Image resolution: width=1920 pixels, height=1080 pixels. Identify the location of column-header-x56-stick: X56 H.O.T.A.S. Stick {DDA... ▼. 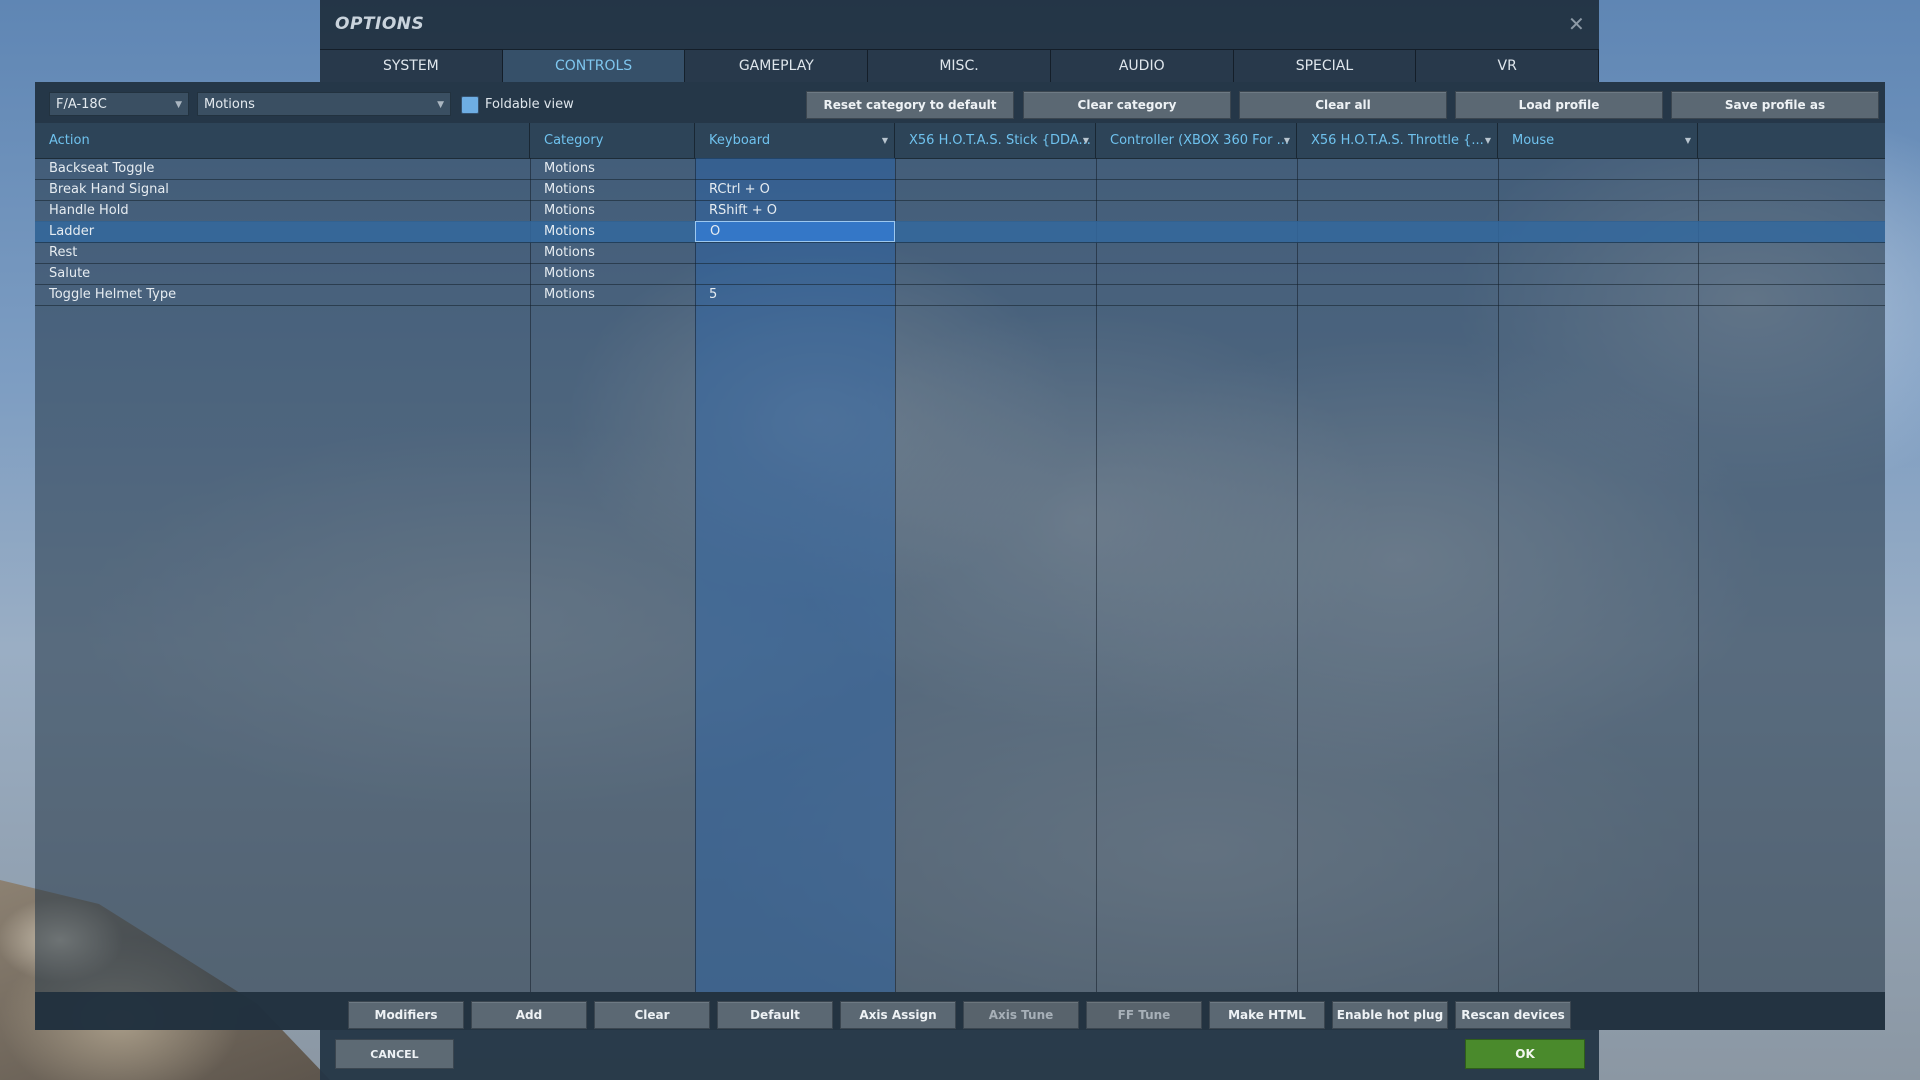
(995, 140).